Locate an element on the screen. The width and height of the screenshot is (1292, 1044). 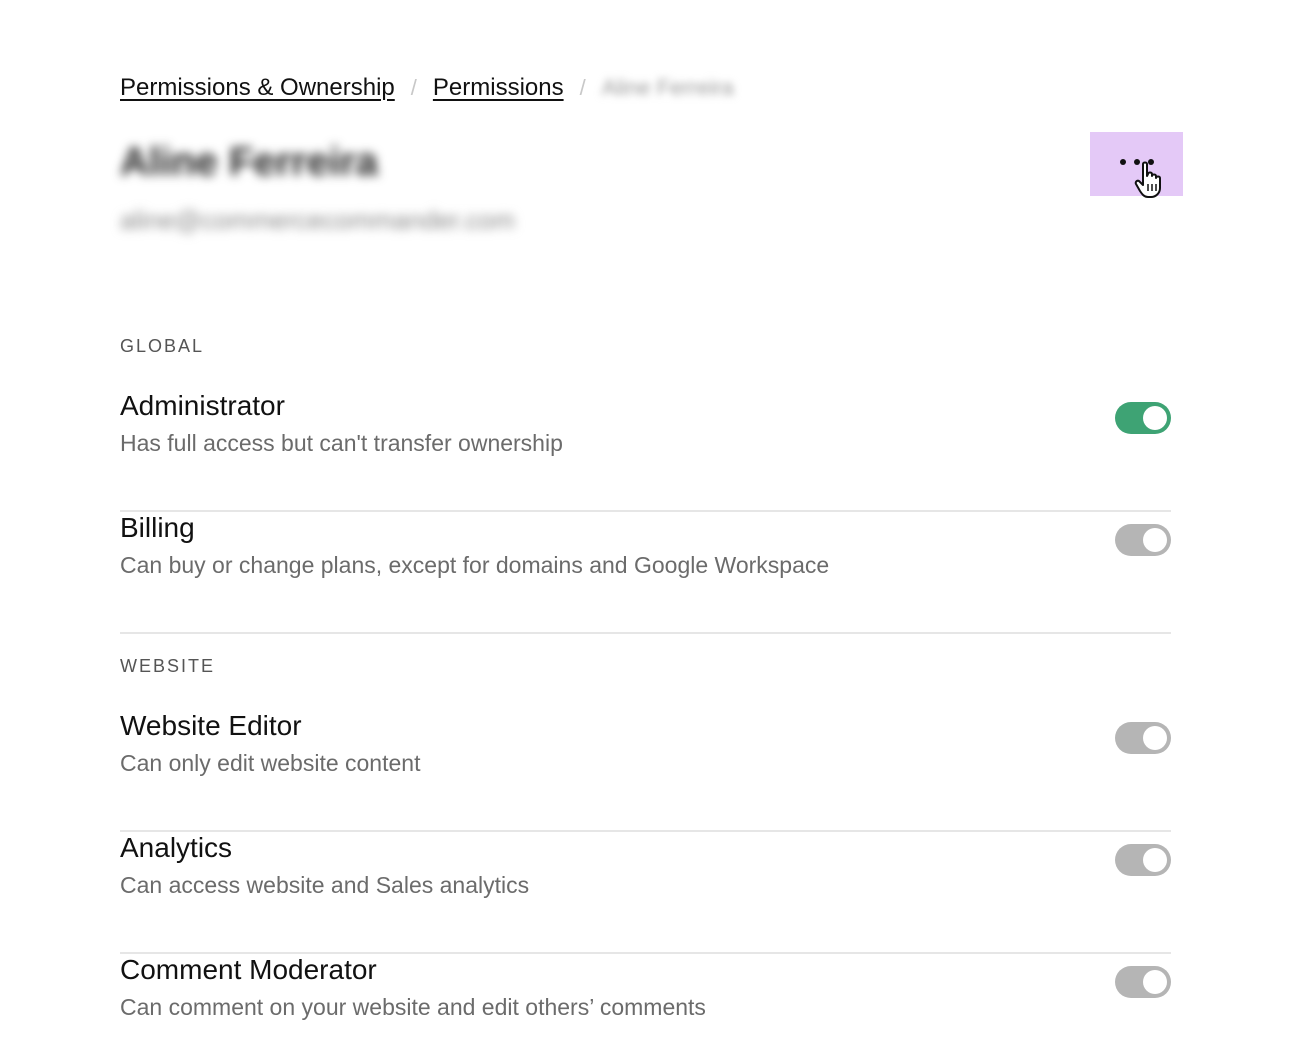
permission-title: Analytics is located at coordinates (176, 847).